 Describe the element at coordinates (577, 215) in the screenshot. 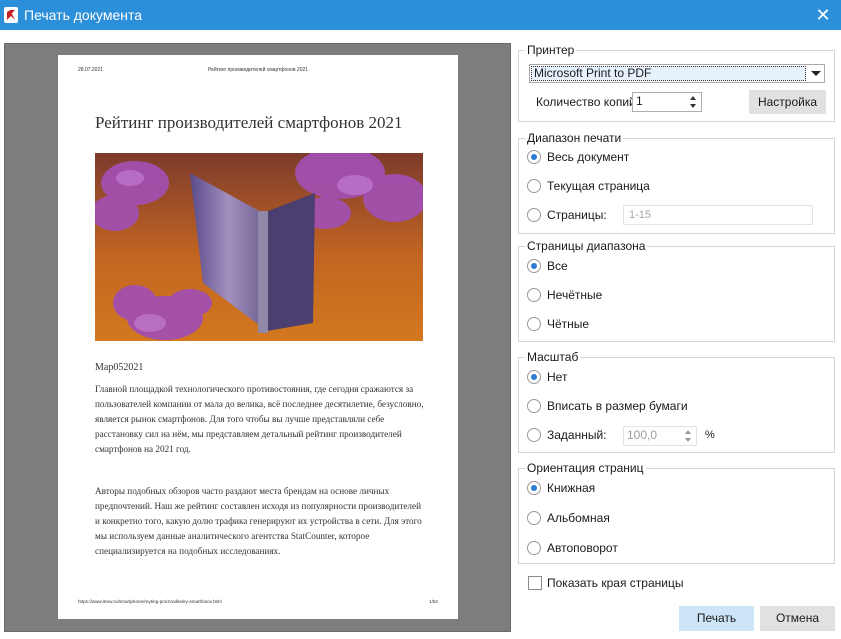

I see `radio-label: Страницы:` at that location.